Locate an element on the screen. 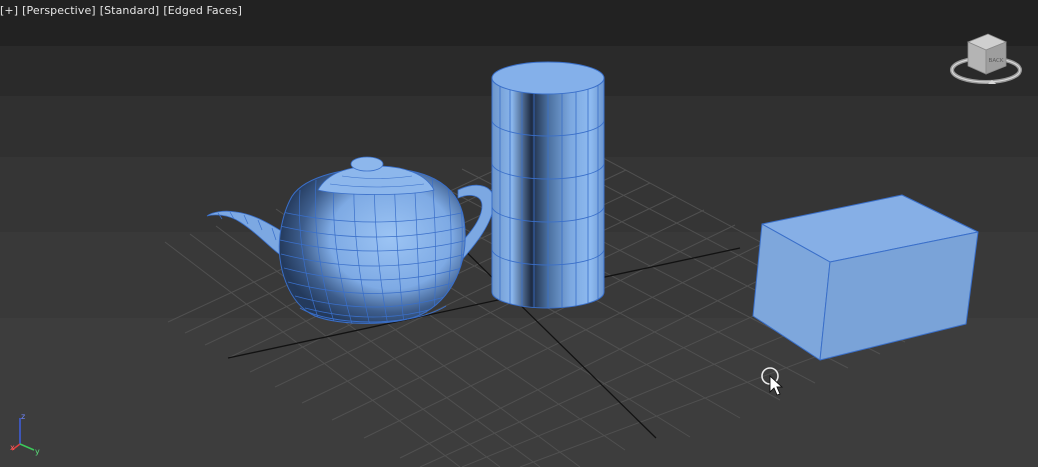  viewcube-face-label: BACK is located at coordinates (996, 61).